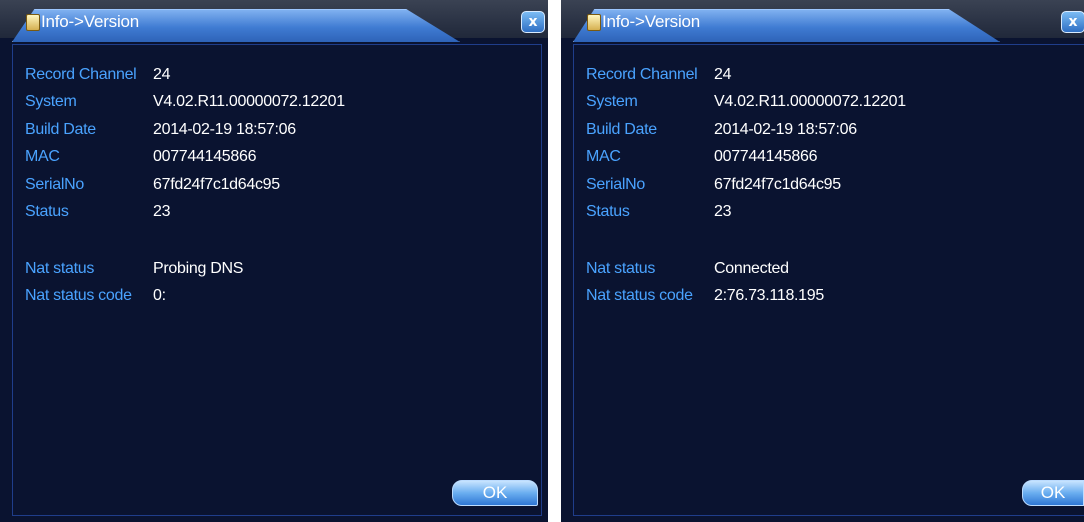 The height and width of the screenshot is (522, 1084). I want to click on field-value: 2:76.73.118.195, so click(769, 296).